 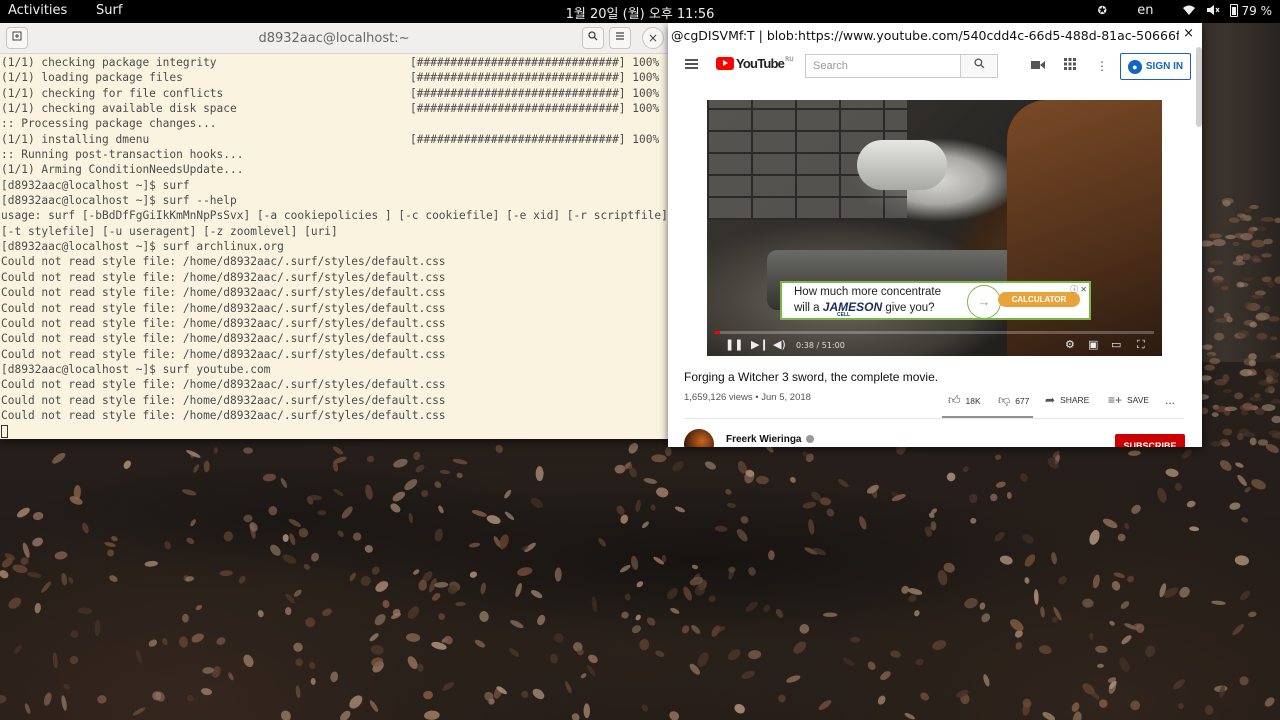 What do you see at coordinates (1093, 344) in the screenshot?
I see `miniplayer-icon: ▣` at bounding box center [1093, 344].